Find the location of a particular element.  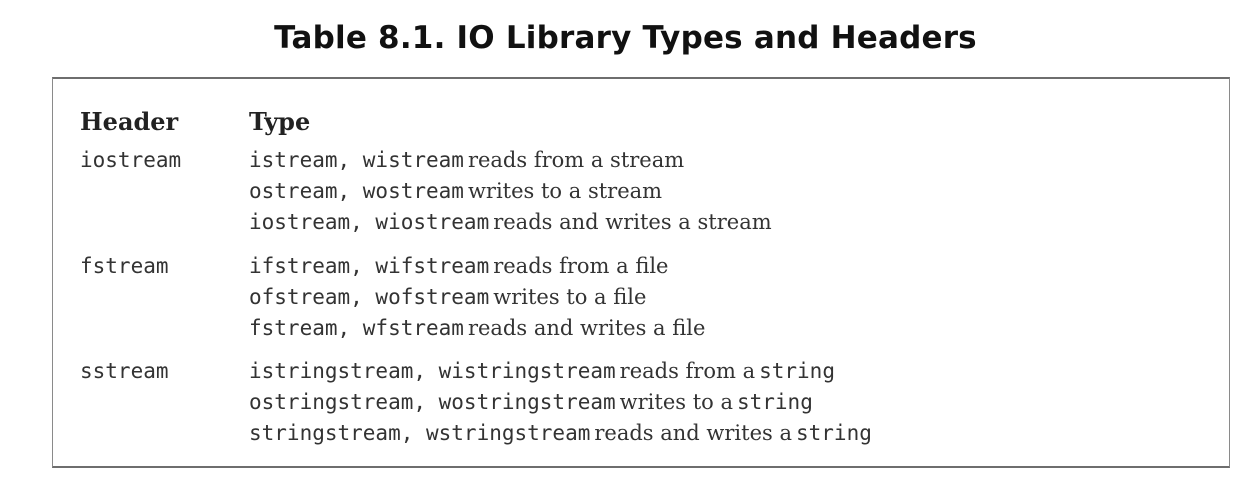

header-name: iostream is located at coordinates (131, 160).